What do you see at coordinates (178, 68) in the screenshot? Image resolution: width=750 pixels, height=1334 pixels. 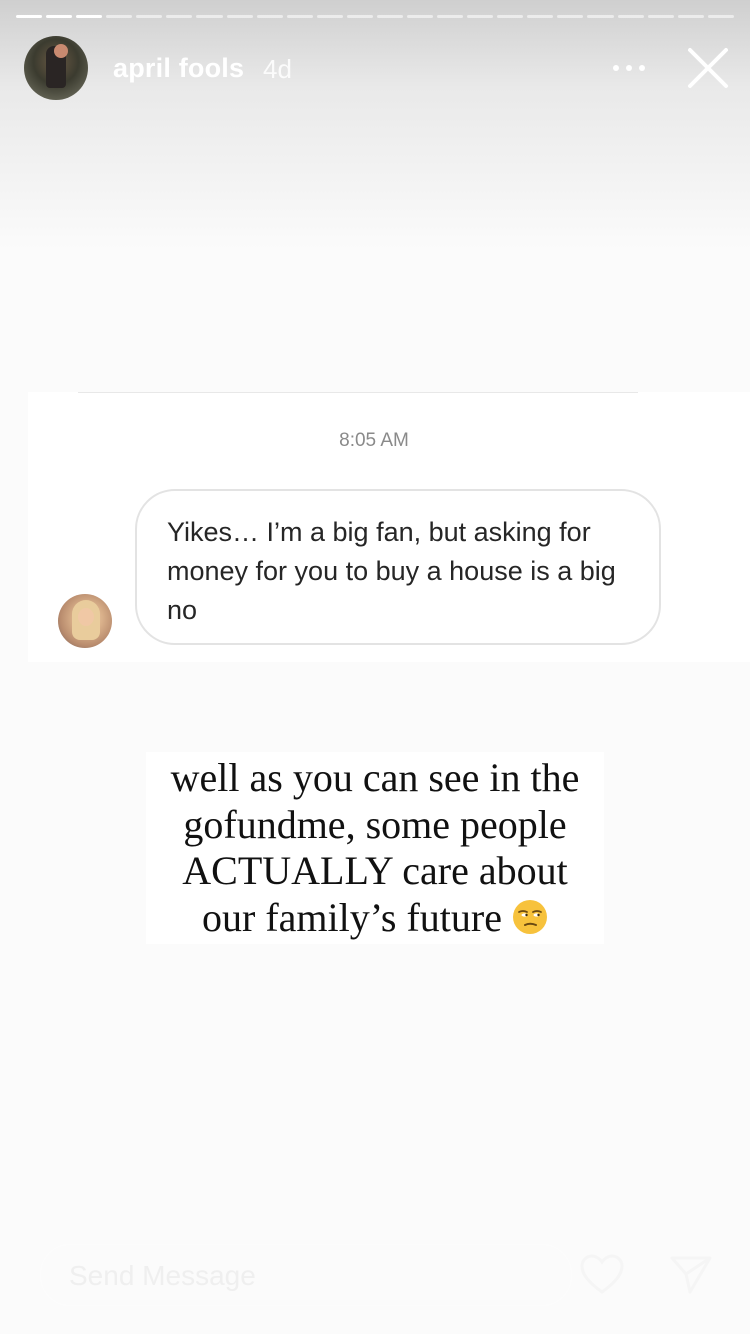 I see `story-username: april fools` at bounding box center [178, 68].